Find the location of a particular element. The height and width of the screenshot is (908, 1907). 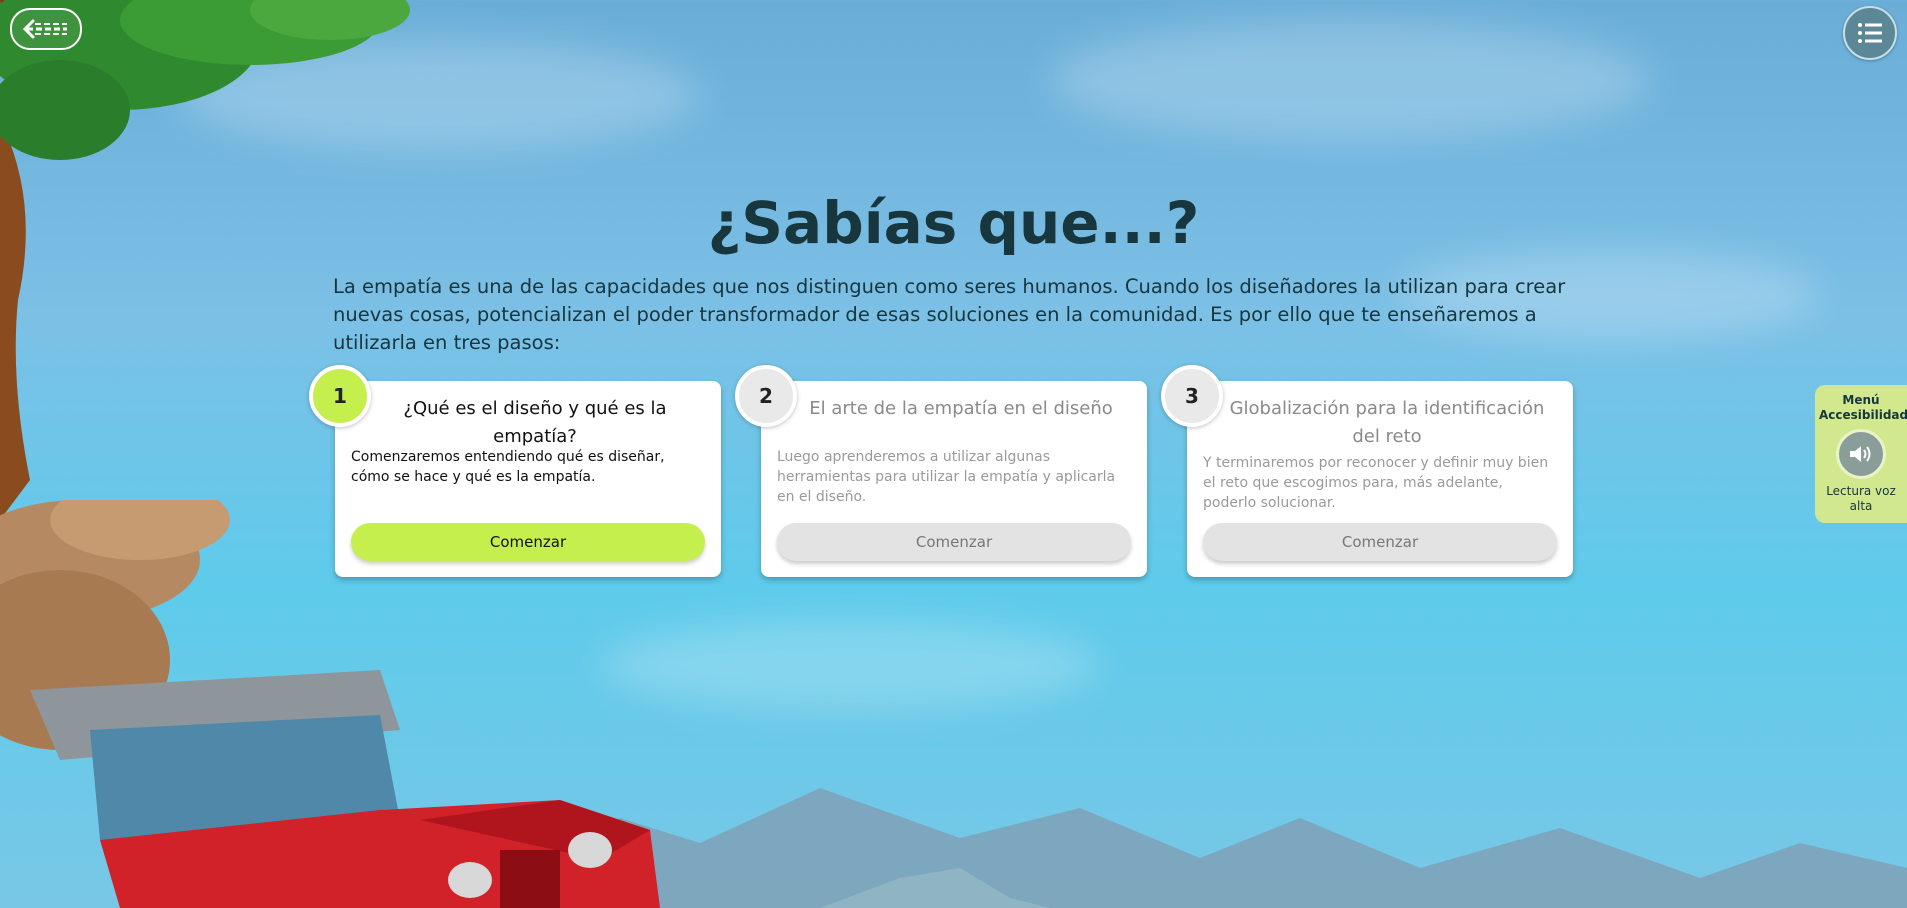

step-title: ¿Qué es el diseño y qué es la empatía? is located at coordinates (535, 422).